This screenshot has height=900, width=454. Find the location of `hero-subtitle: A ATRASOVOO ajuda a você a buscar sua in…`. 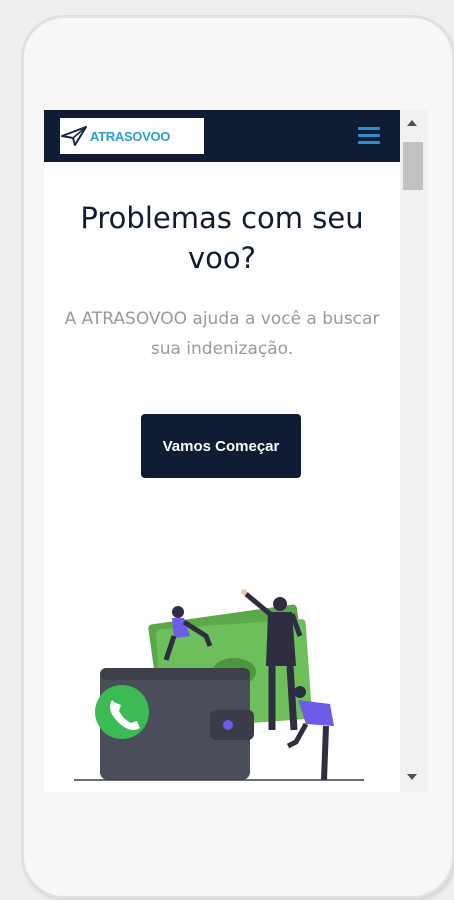

hero-subtitle: A ATRASOVOO ajuda a você a buscar sua in… is located at coordinates (222, 334).